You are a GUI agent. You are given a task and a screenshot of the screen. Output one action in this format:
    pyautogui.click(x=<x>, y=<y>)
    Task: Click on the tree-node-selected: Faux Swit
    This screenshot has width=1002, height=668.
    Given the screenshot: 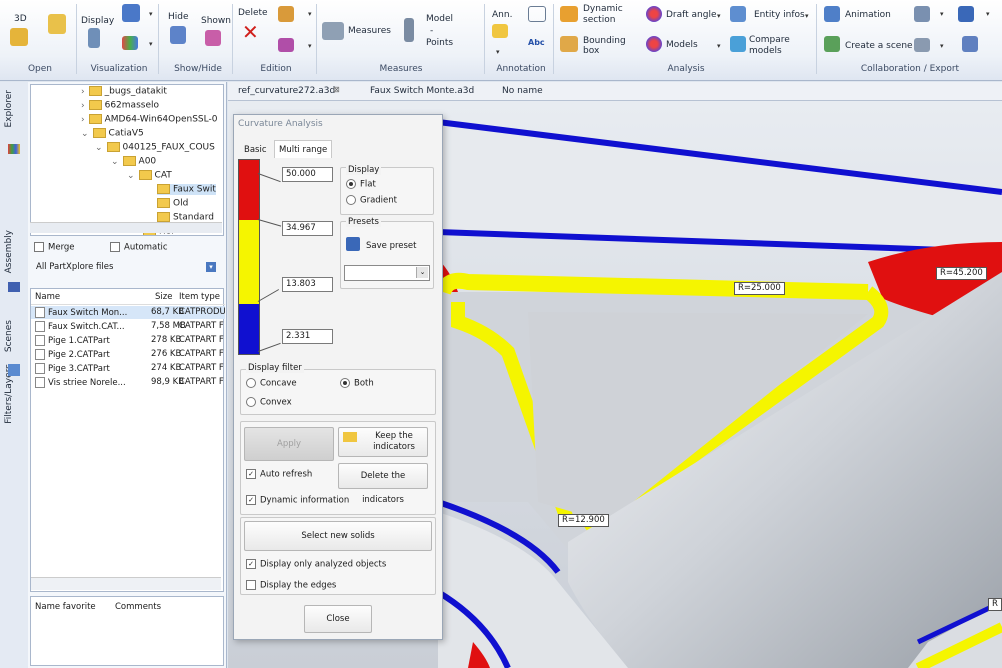 What is the action you would take?
    pyautogui.click(x=186, y=189)
    